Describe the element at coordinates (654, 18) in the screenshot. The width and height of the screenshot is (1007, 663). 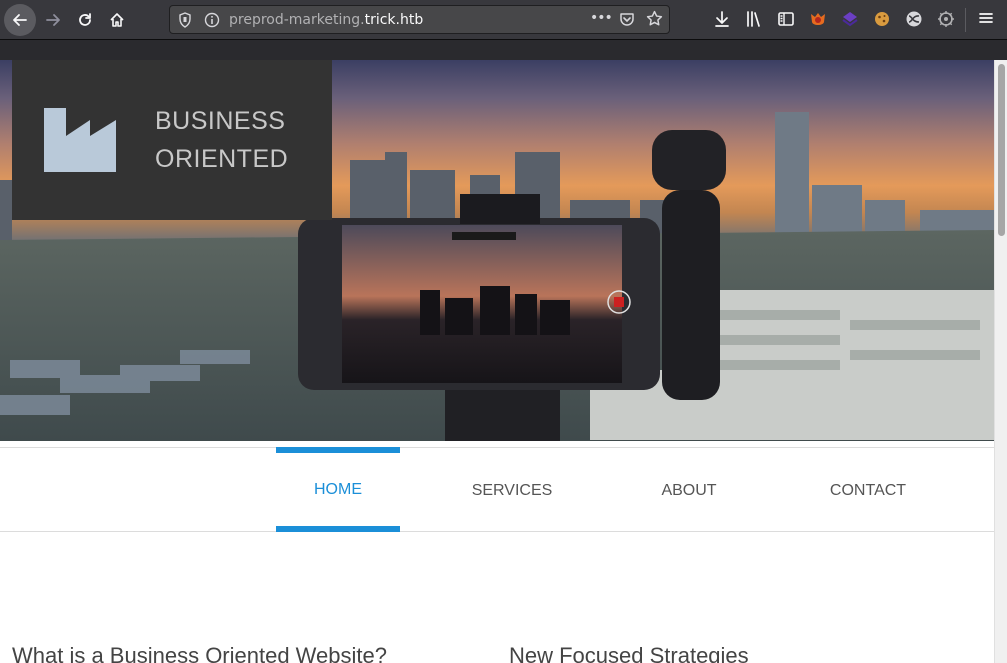
I see `bookmark-star-icon` at that location.